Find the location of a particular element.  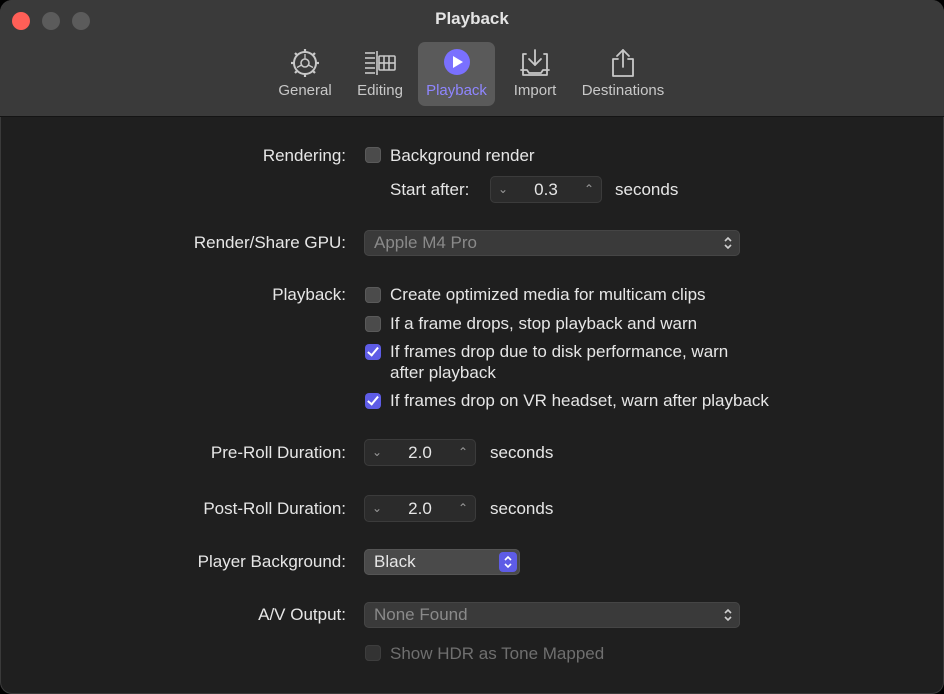

postroll-unit: seconds is located at coordinates (522, 508).